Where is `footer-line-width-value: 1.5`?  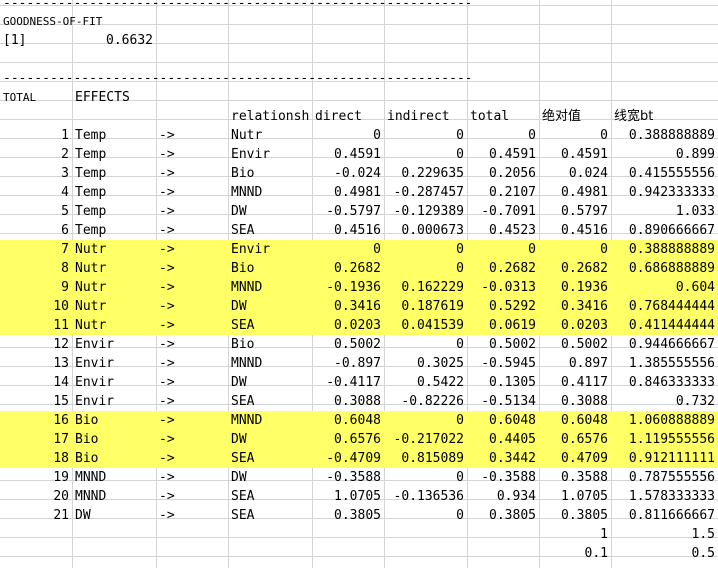
footer-line-width-value: 1.5 is located at coordinates (703, 534).